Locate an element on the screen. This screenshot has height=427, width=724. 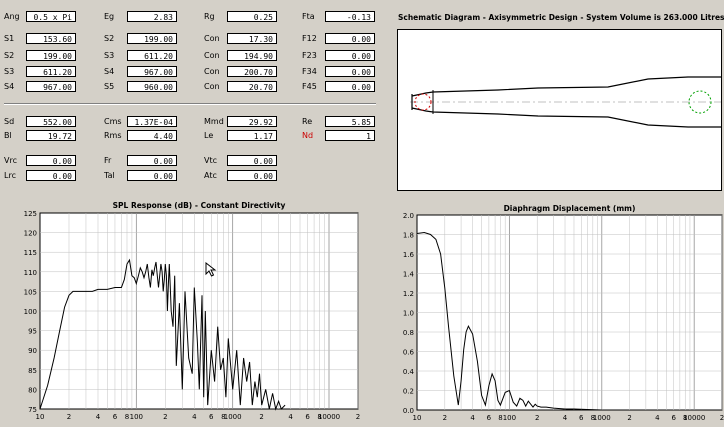
param-label-fr-7-1: Fr is located at coordinates (108, 160).